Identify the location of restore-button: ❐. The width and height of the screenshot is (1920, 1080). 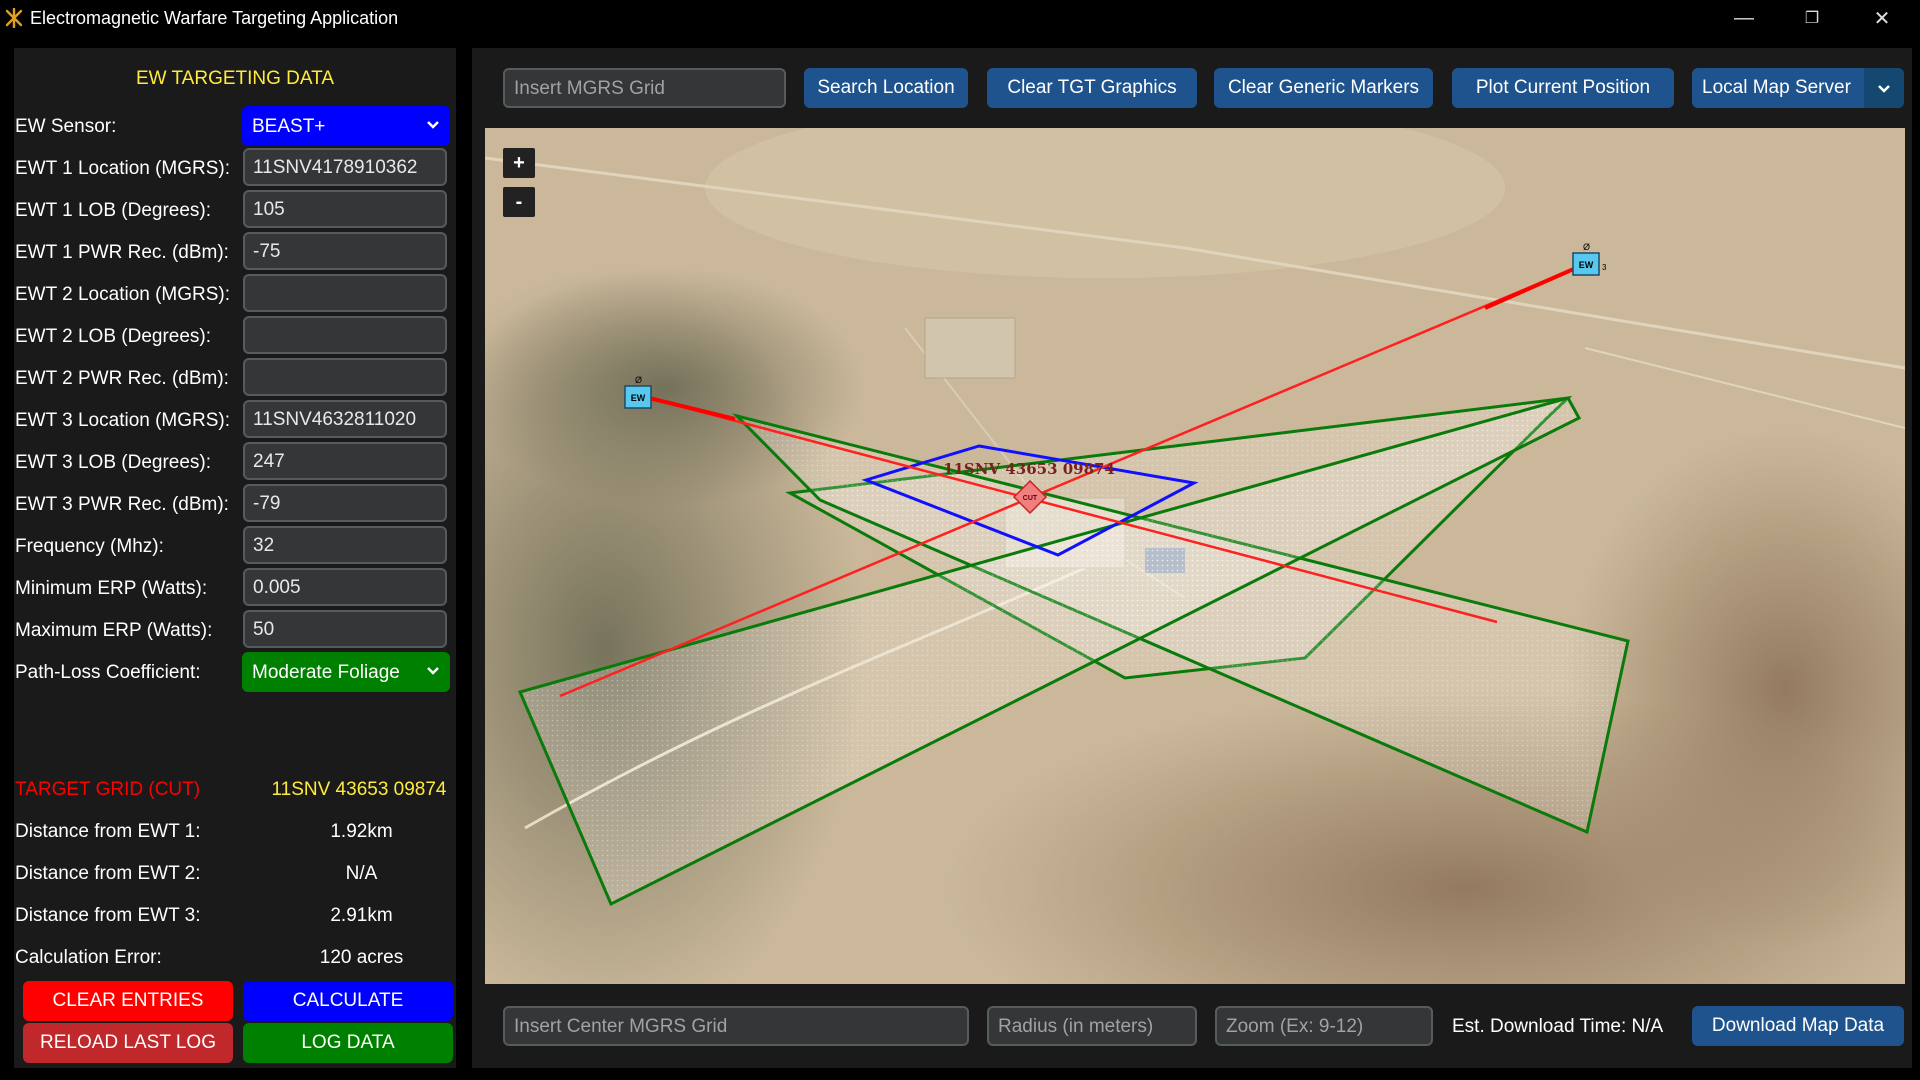
(1812, 18).